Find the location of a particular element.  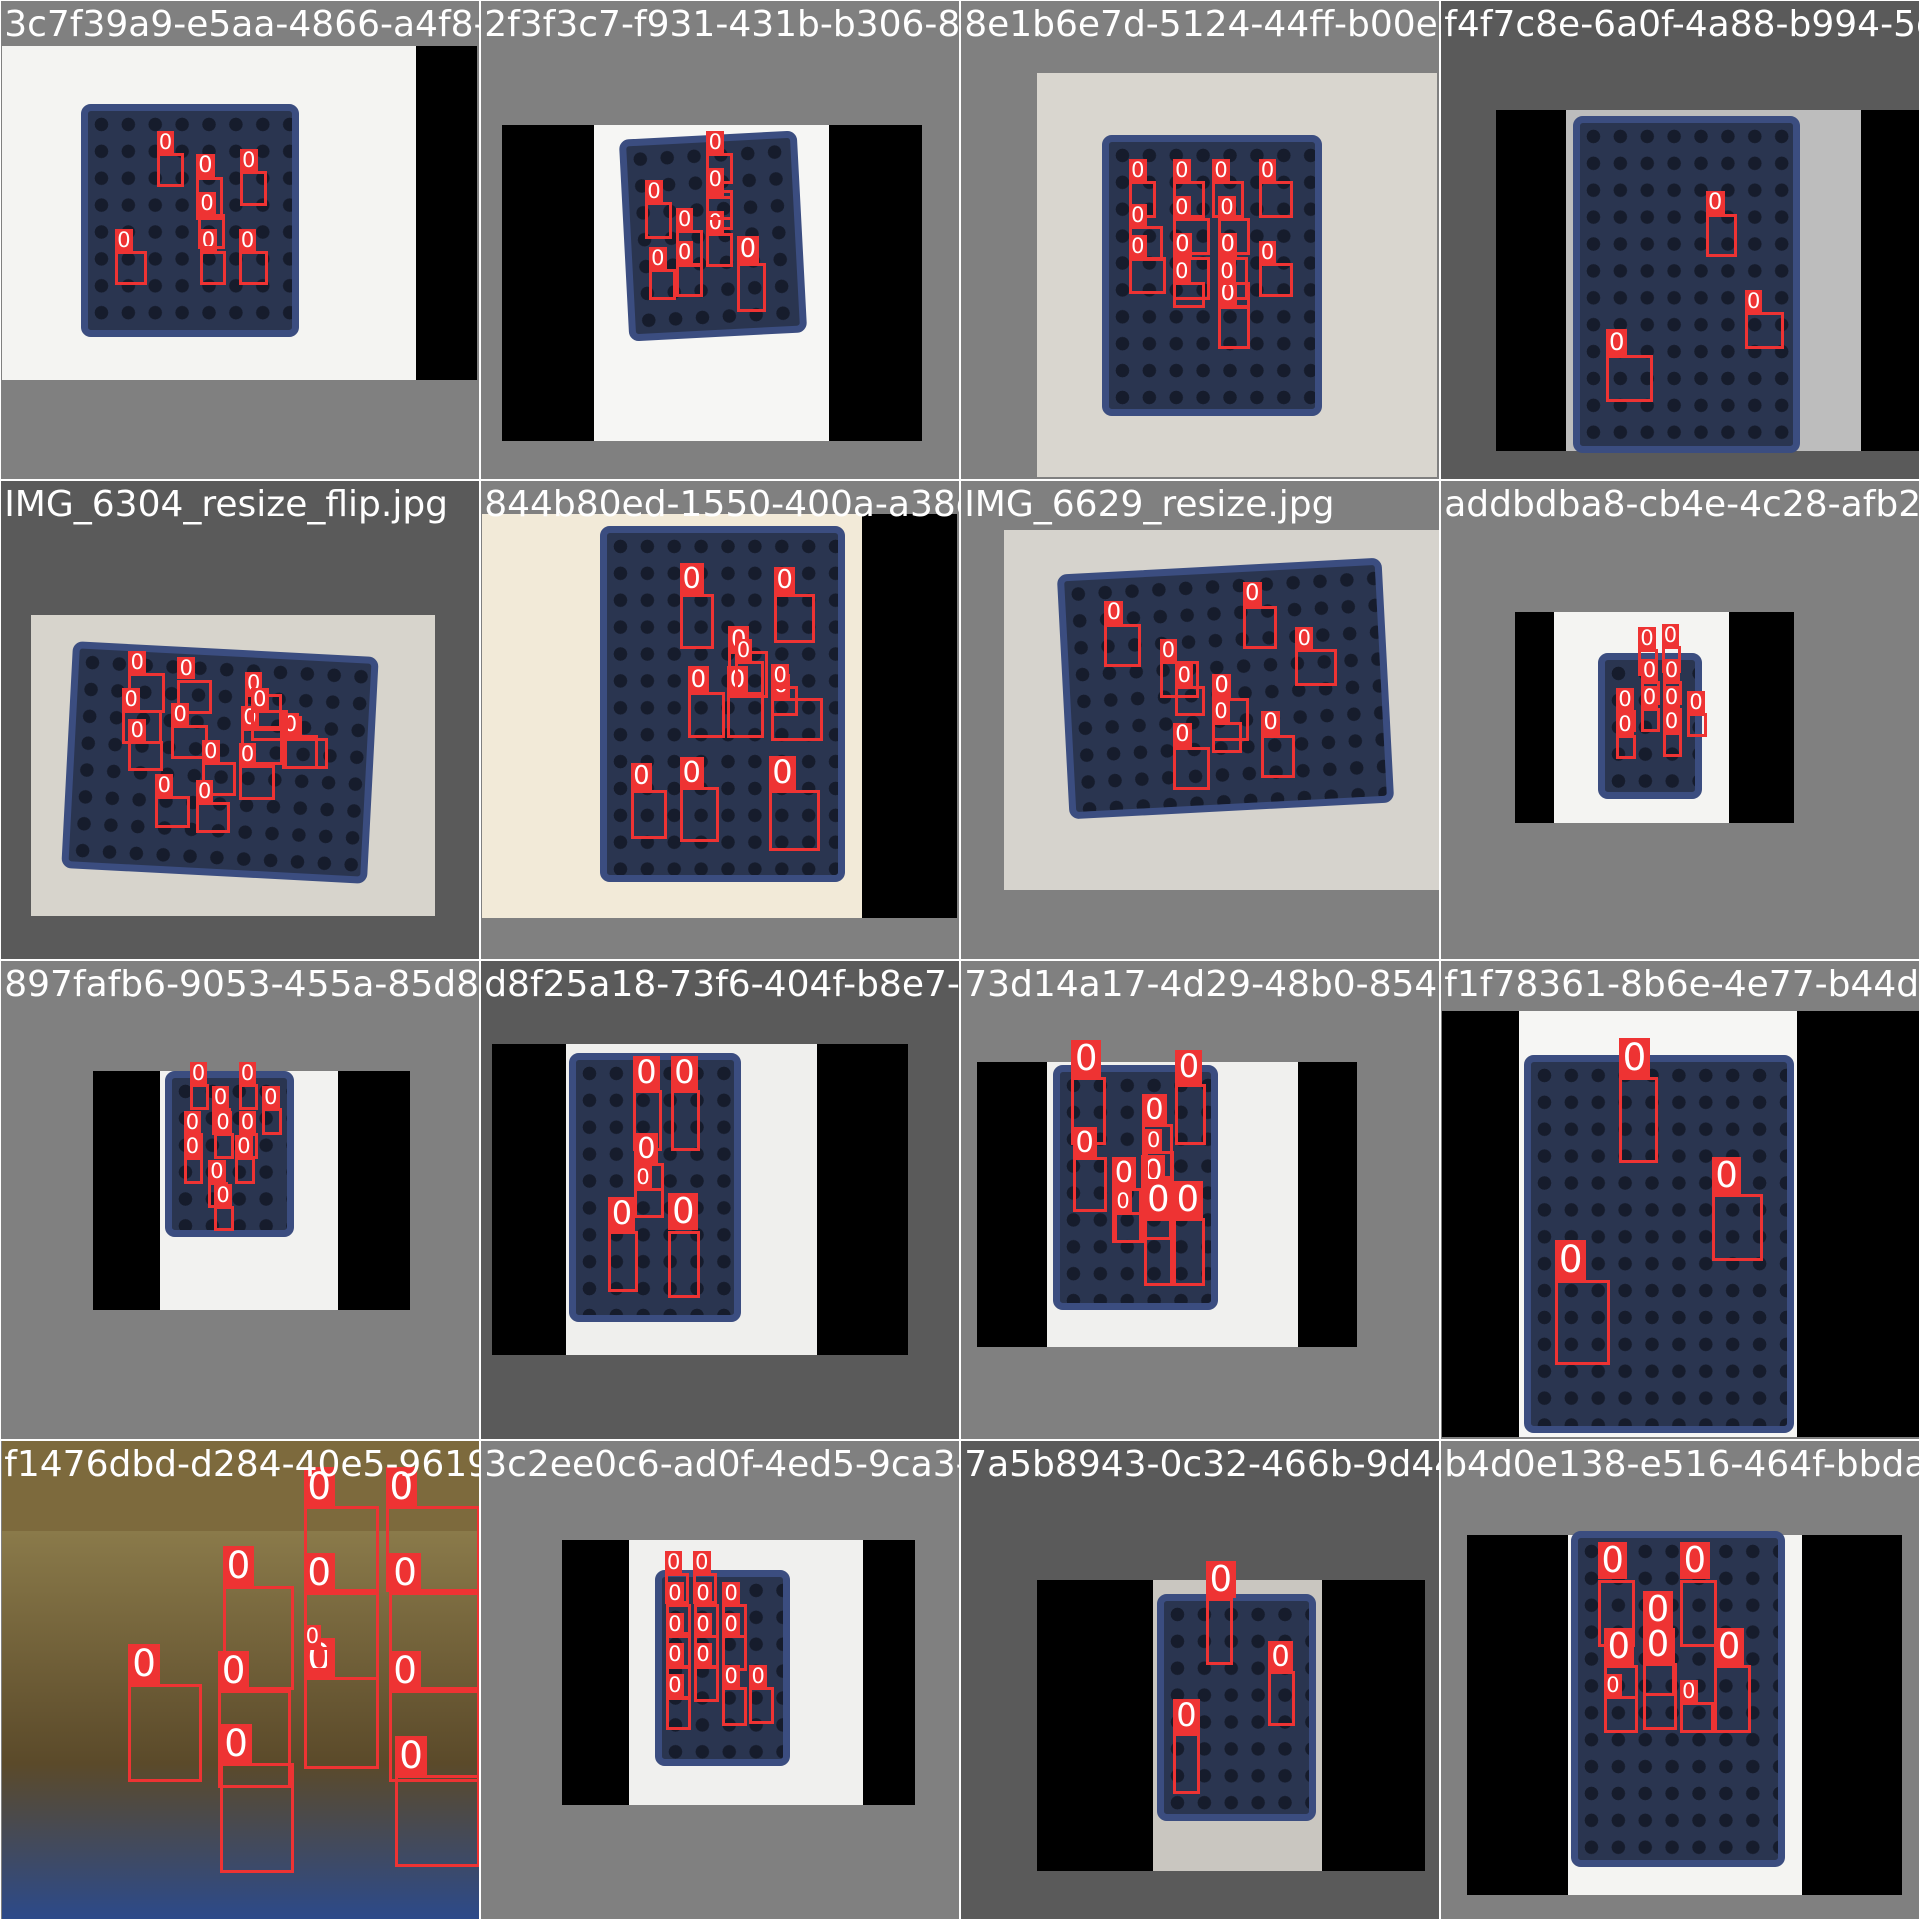

image-filename: 2f3f3c7-f931-431b-b306-8b8b5b8d88b3.jpg is located at coordinates (721, 25).